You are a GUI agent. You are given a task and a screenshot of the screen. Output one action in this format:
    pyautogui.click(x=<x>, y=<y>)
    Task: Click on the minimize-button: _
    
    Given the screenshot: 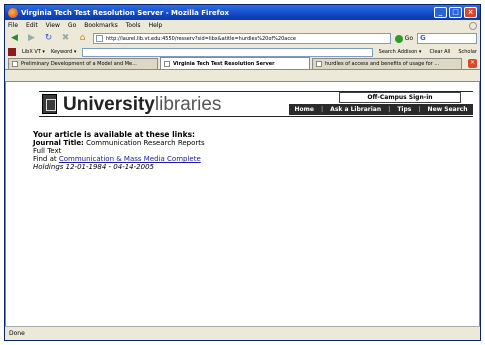 What is the action you would take?
    pyautogui.click(x=440, y=12)
    